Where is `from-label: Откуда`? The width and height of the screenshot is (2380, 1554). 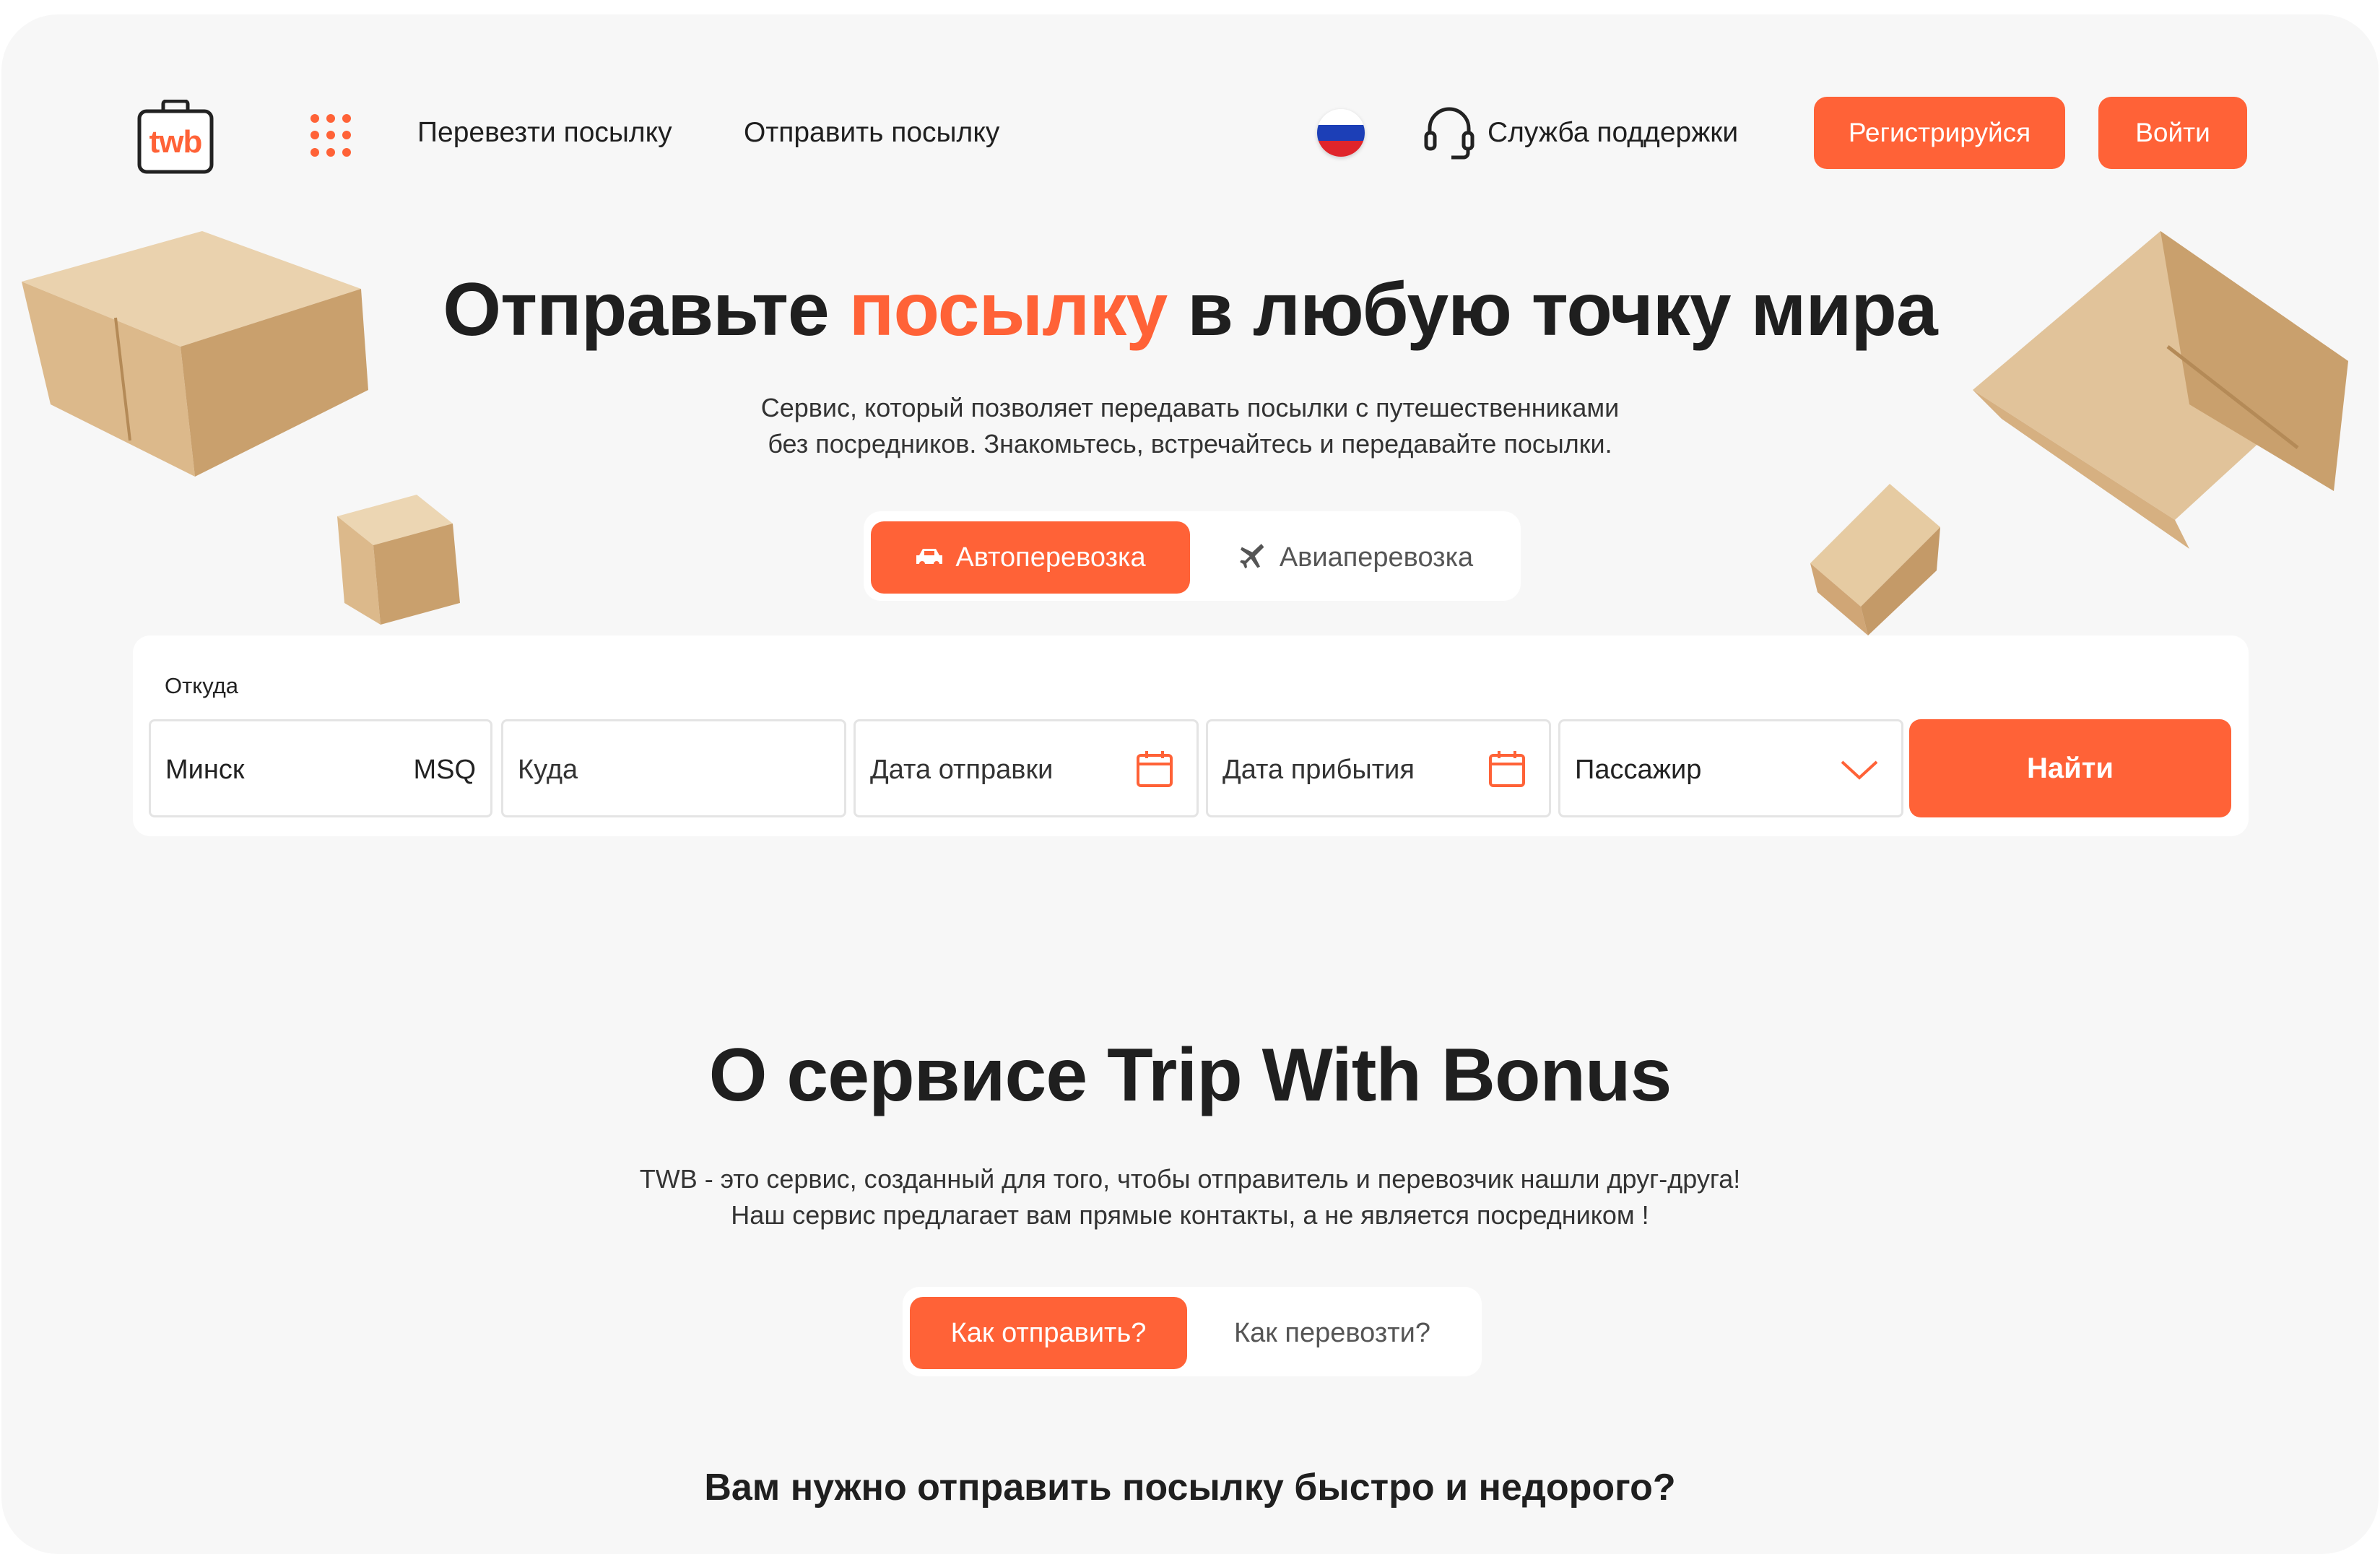
from-label: Откуда is located at coordinates (202, 685).